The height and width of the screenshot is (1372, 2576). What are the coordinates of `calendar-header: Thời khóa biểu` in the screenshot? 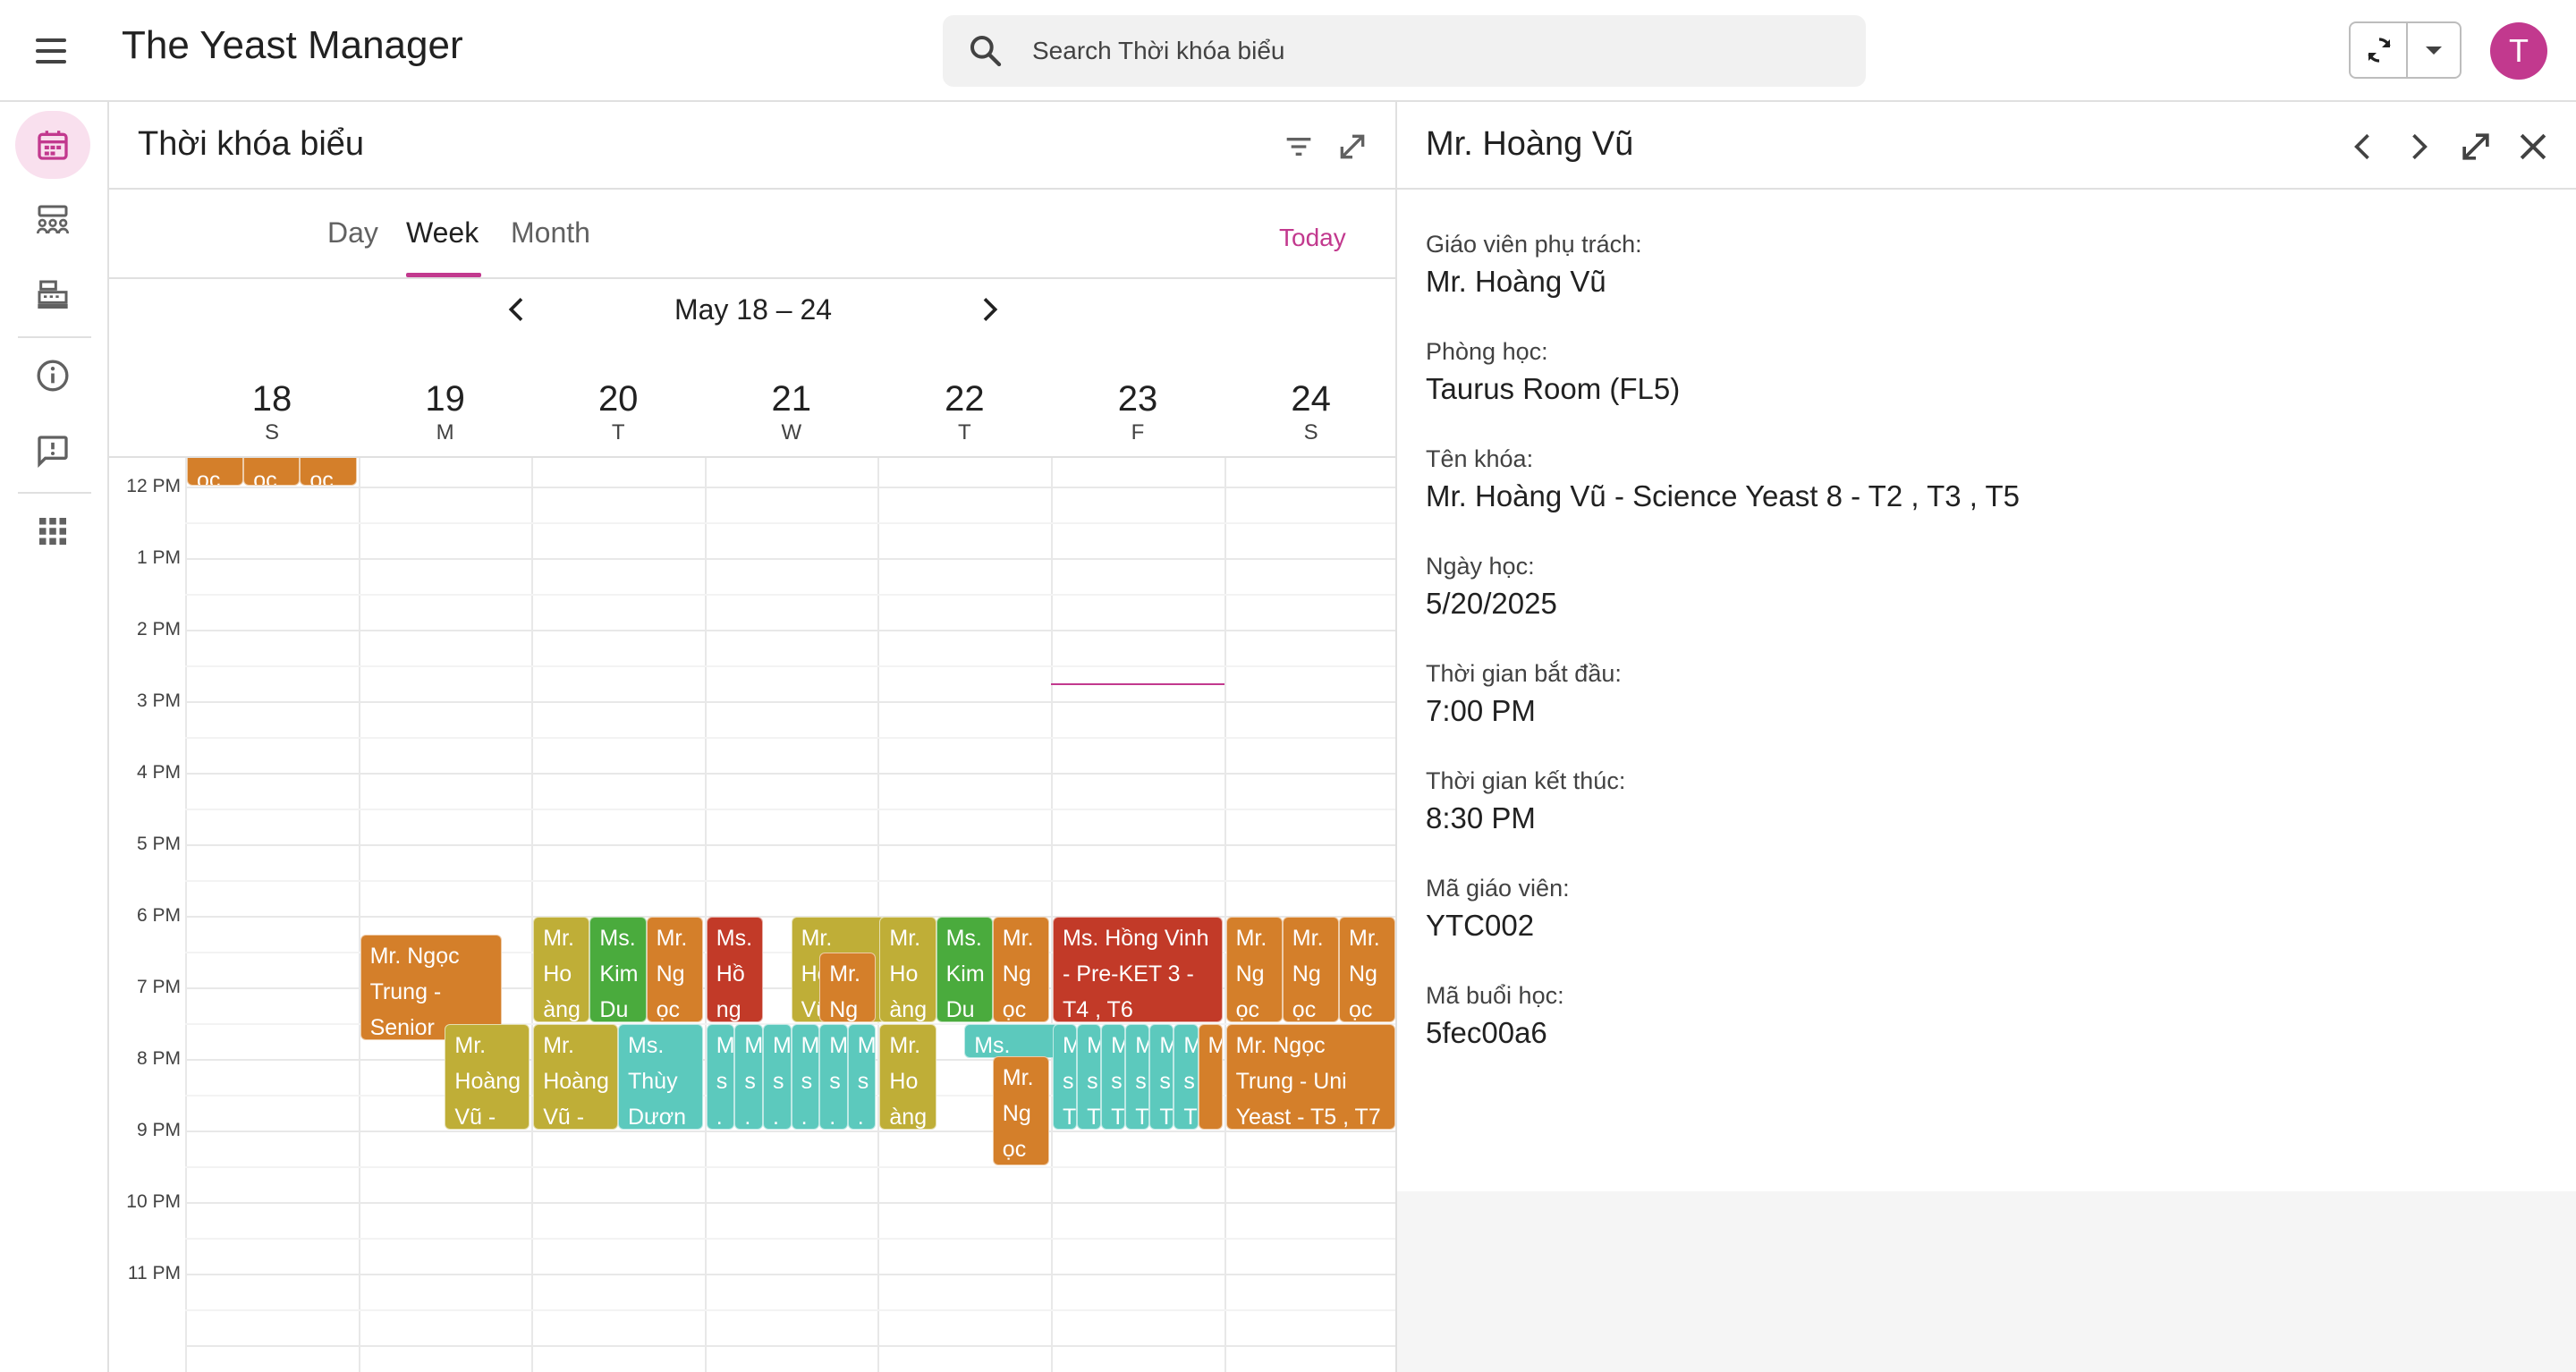 It's located at (752, 146).